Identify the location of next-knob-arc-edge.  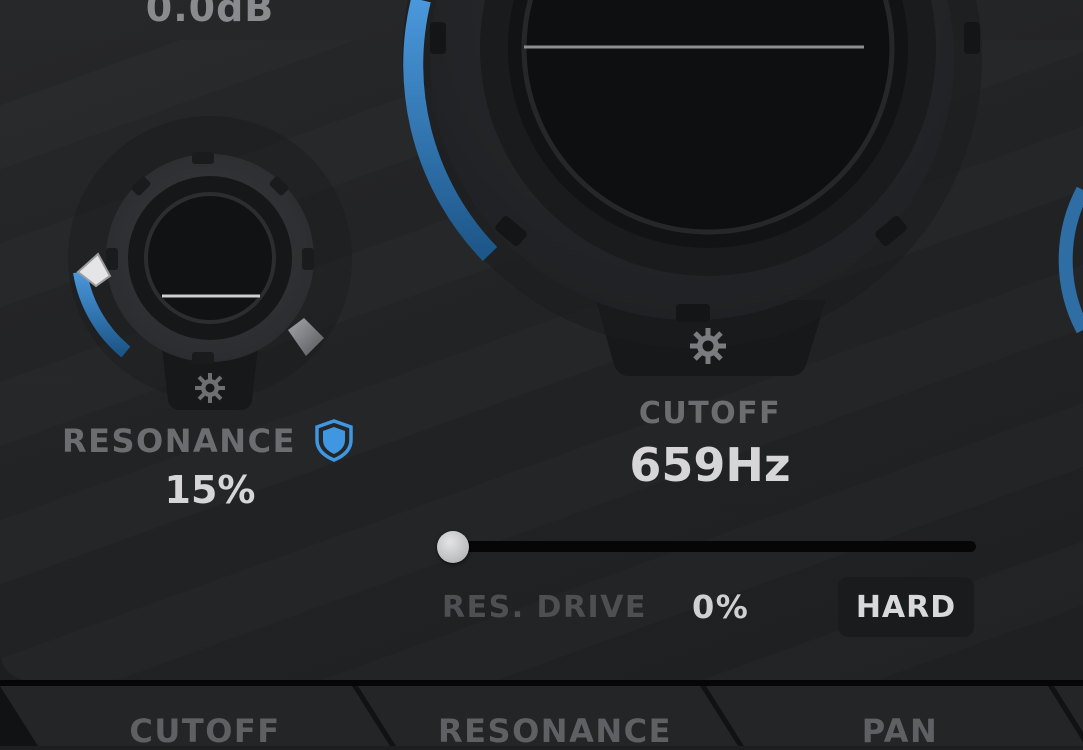
(1070, 260).